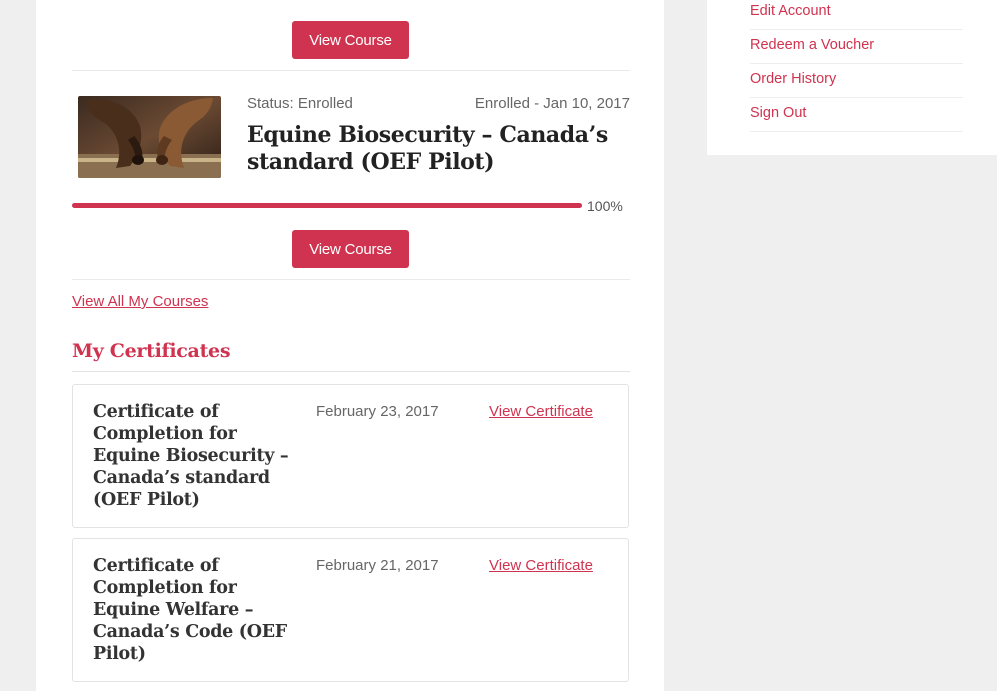  Describe the element at coordinates (856, 15) in the screenshot. I see `menu-item-edit-account: Edit Account` at that location.